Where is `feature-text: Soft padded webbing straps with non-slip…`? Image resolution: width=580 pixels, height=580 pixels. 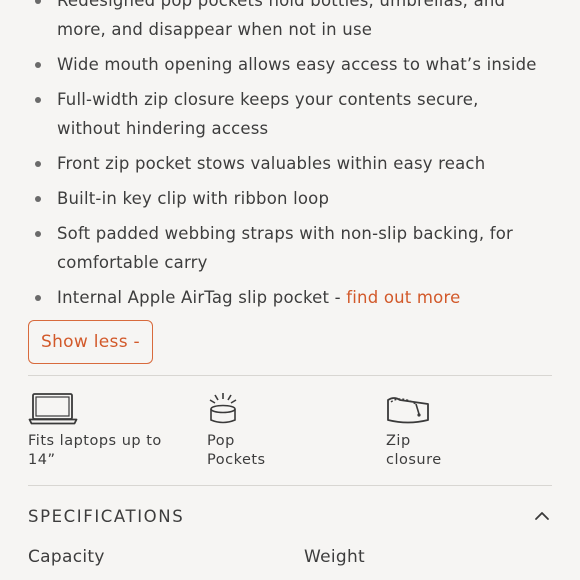 feature-text: Soft padded webbing straps with non-slip… is located at coordinates (285, 233).